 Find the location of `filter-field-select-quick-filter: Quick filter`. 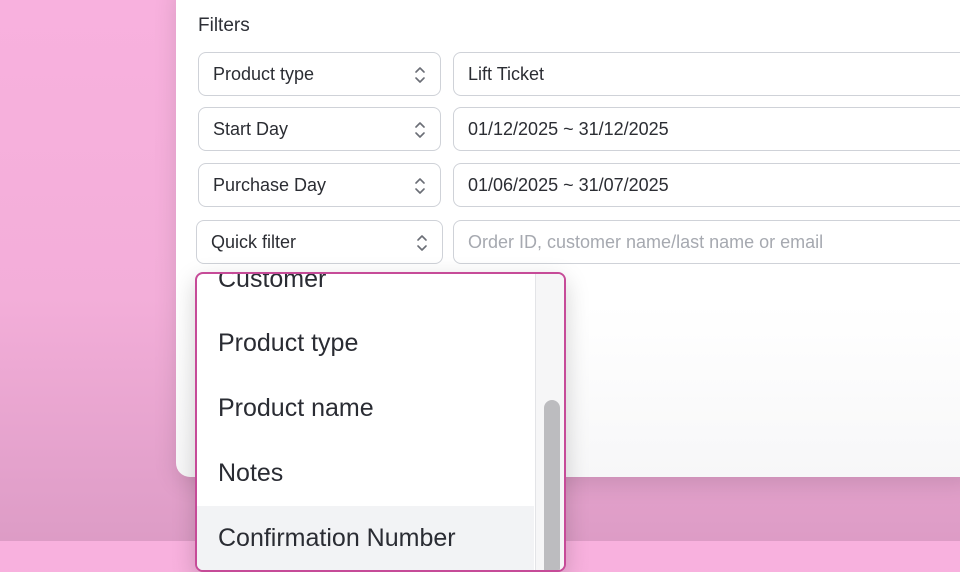

filter-field-select-quick-filter: Quick filter is located at coordinates (319, 242).